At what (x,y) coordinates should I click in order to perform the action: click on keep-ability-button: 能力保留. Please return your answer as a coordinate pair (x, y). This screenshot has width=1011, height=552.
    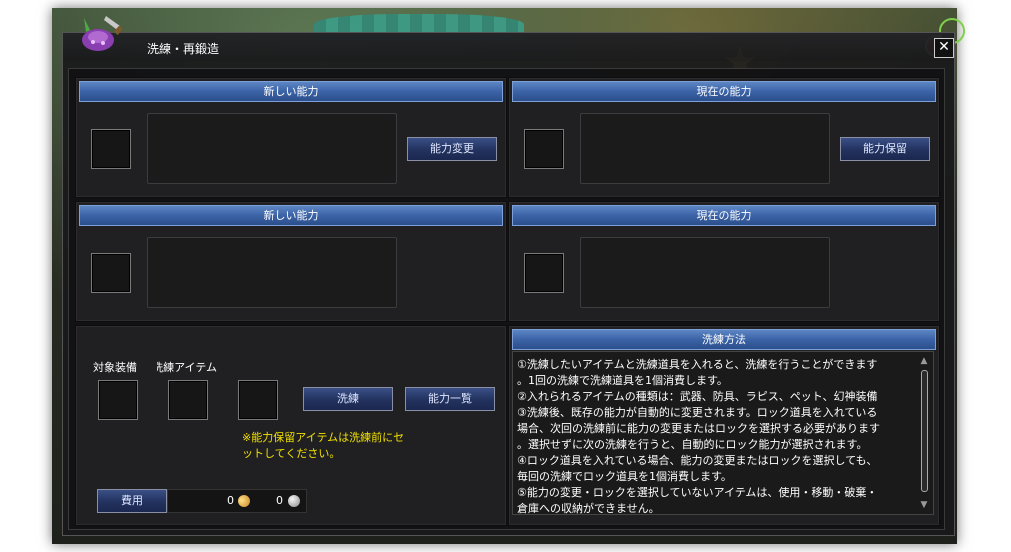
    Looking at the image, I should click on (885, 149).